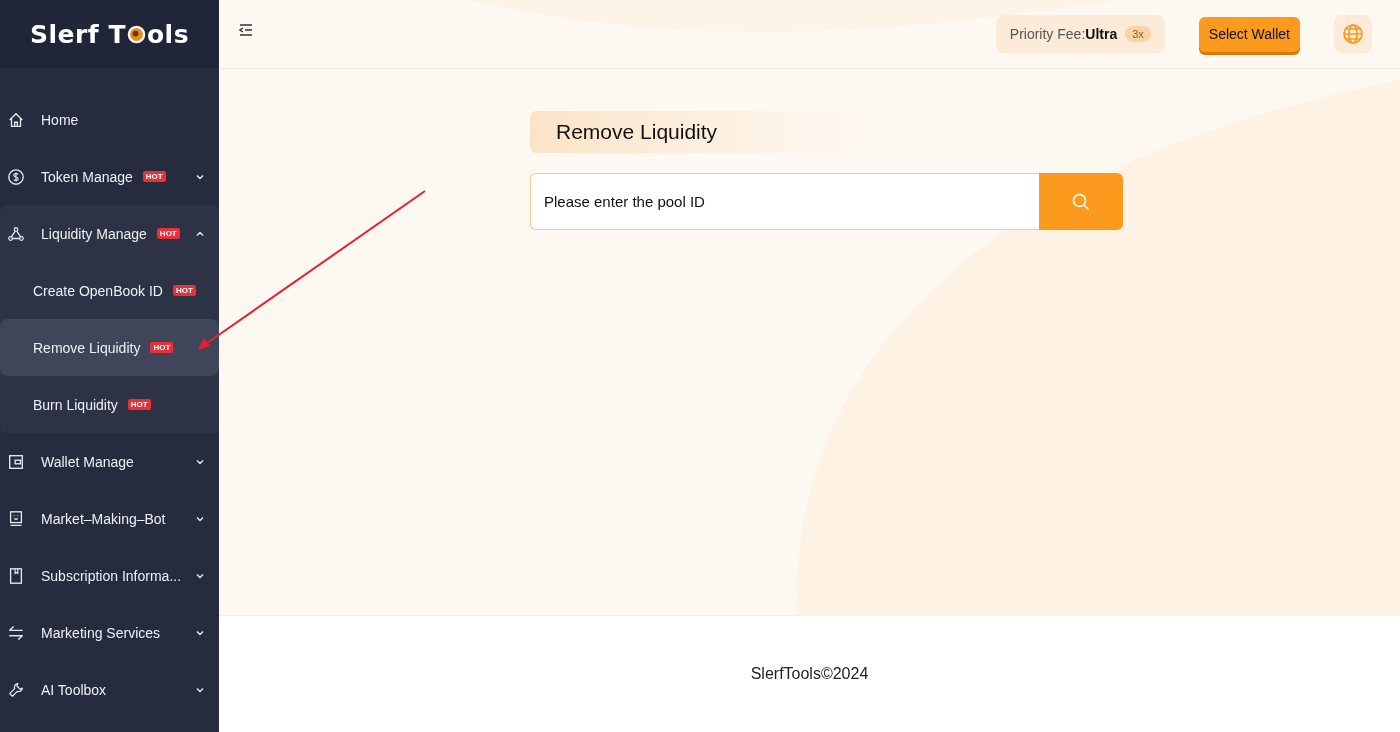  I want to click on wrench-icon, so click(16, 689).